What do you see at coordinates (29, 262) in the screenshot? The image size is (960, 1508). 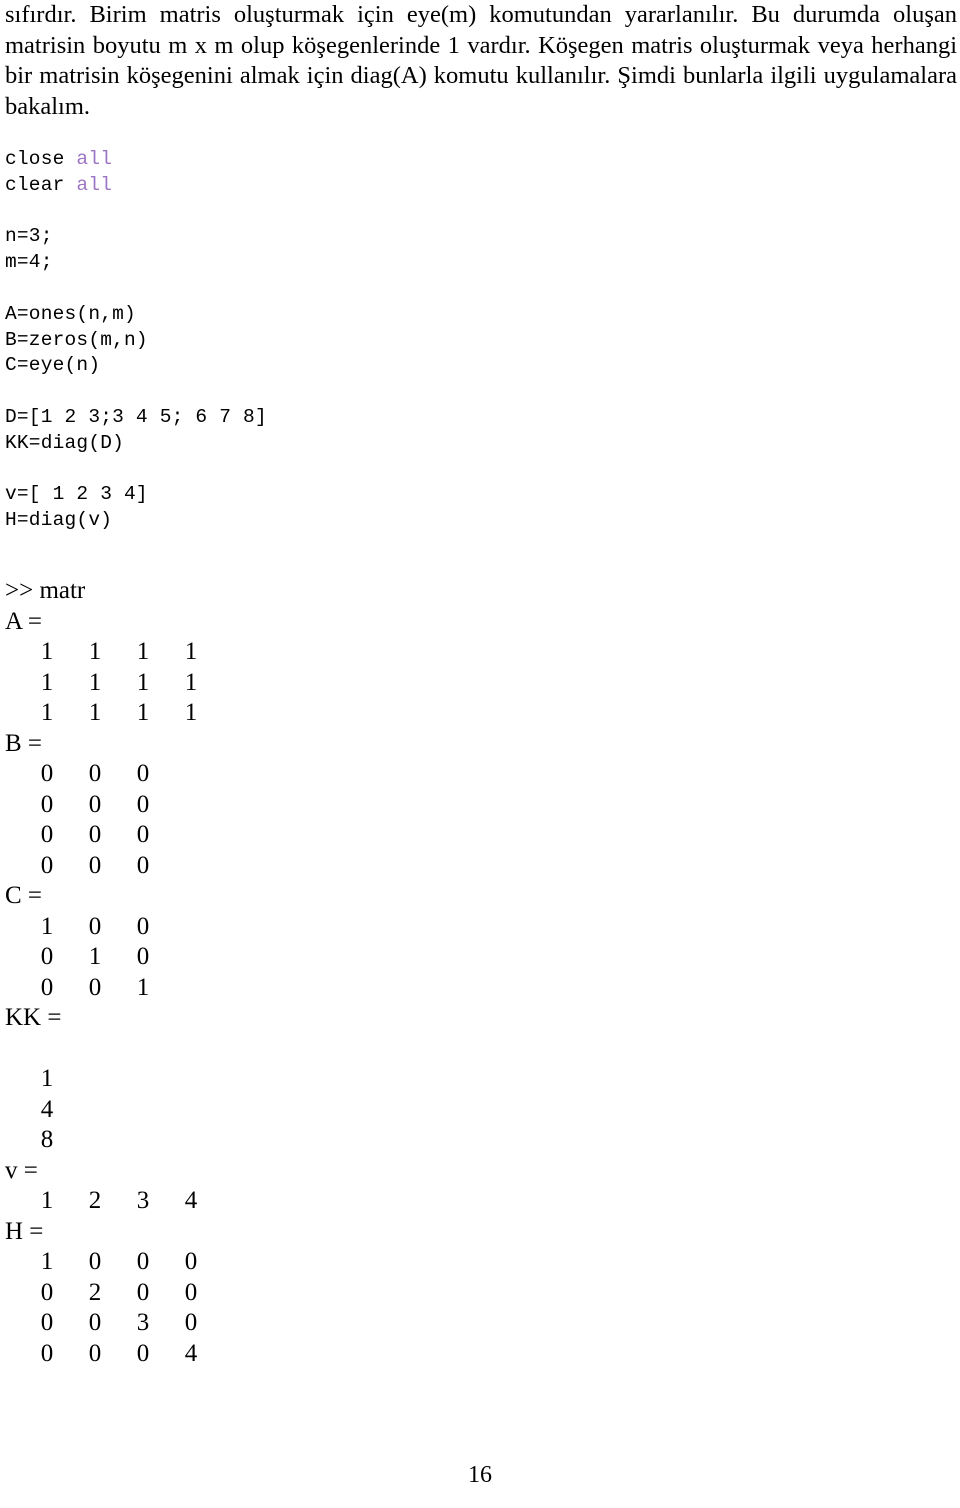 I see `code-line-text: m=4;` at bounding box center [29, 262].